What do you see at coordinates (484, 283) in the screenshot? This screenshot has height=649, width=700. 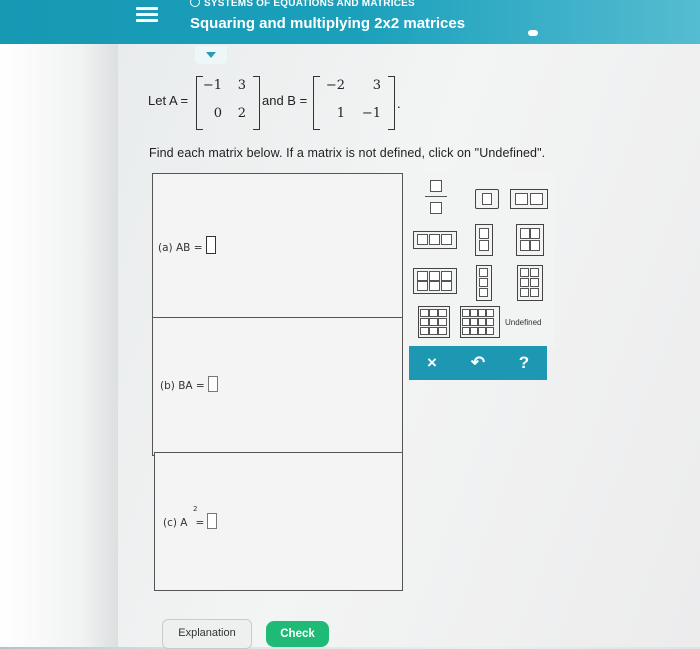 I see `matrix-3x1-icon` at bounding box center [484, 283].